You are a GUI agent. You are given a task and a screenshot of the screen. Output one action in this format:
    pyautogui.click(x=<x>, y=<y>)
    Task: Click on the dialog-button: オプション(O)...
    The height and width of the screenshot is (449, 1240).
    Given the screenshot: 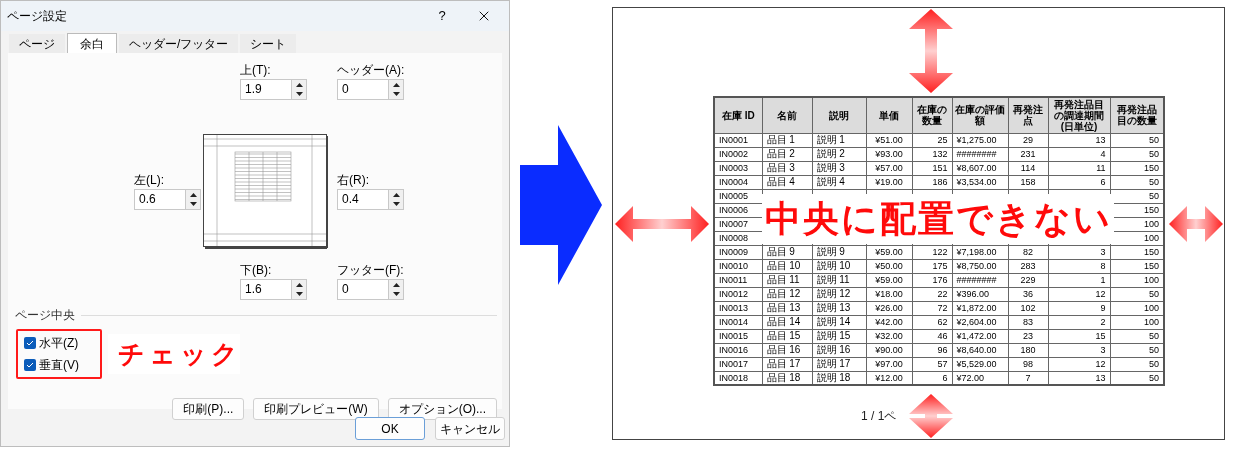 What is the action you would take?
    pyautogui.click(x=442, y=409)
    